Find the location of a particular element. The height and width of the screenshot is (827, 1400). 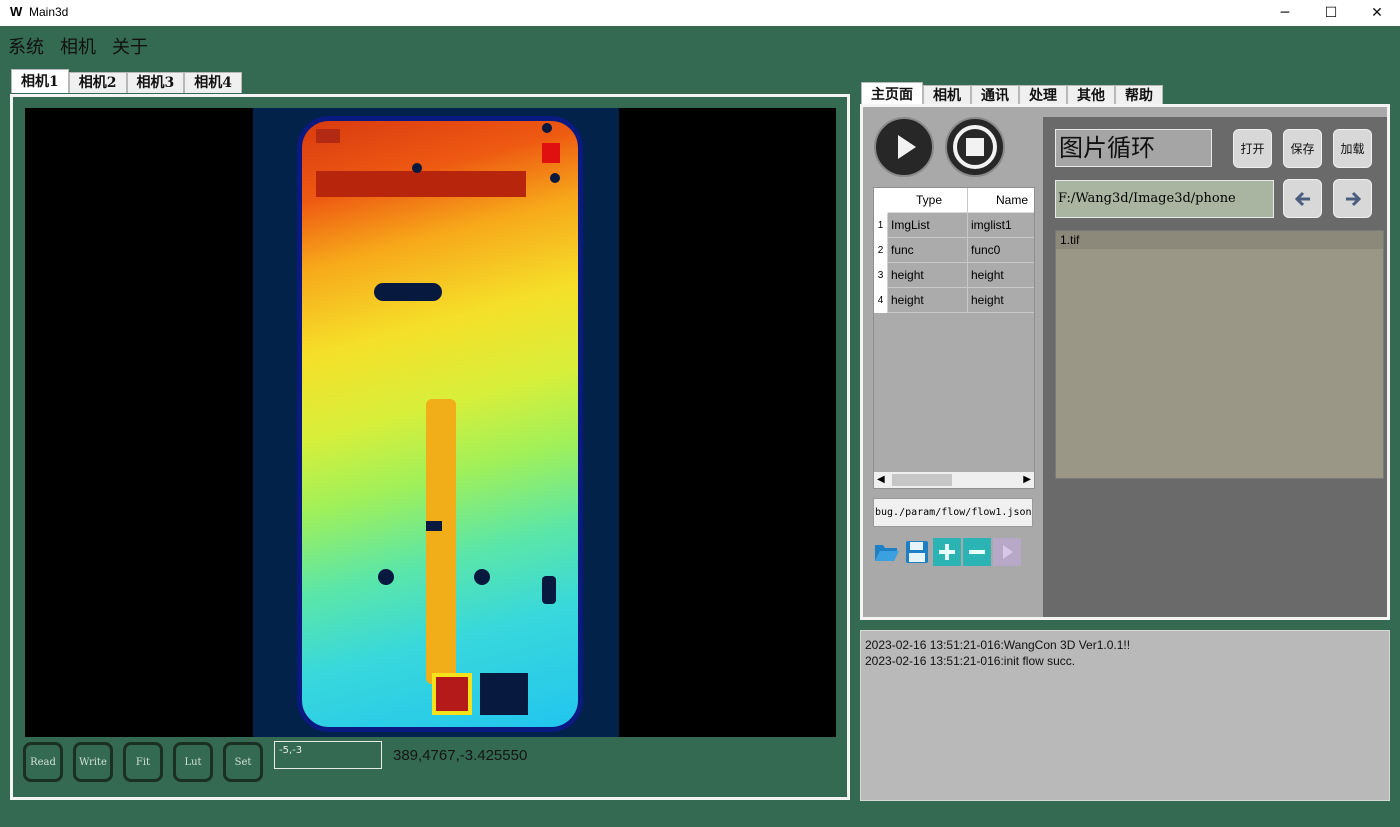

close-button: ✕ is located at coordinates (1377, 13).